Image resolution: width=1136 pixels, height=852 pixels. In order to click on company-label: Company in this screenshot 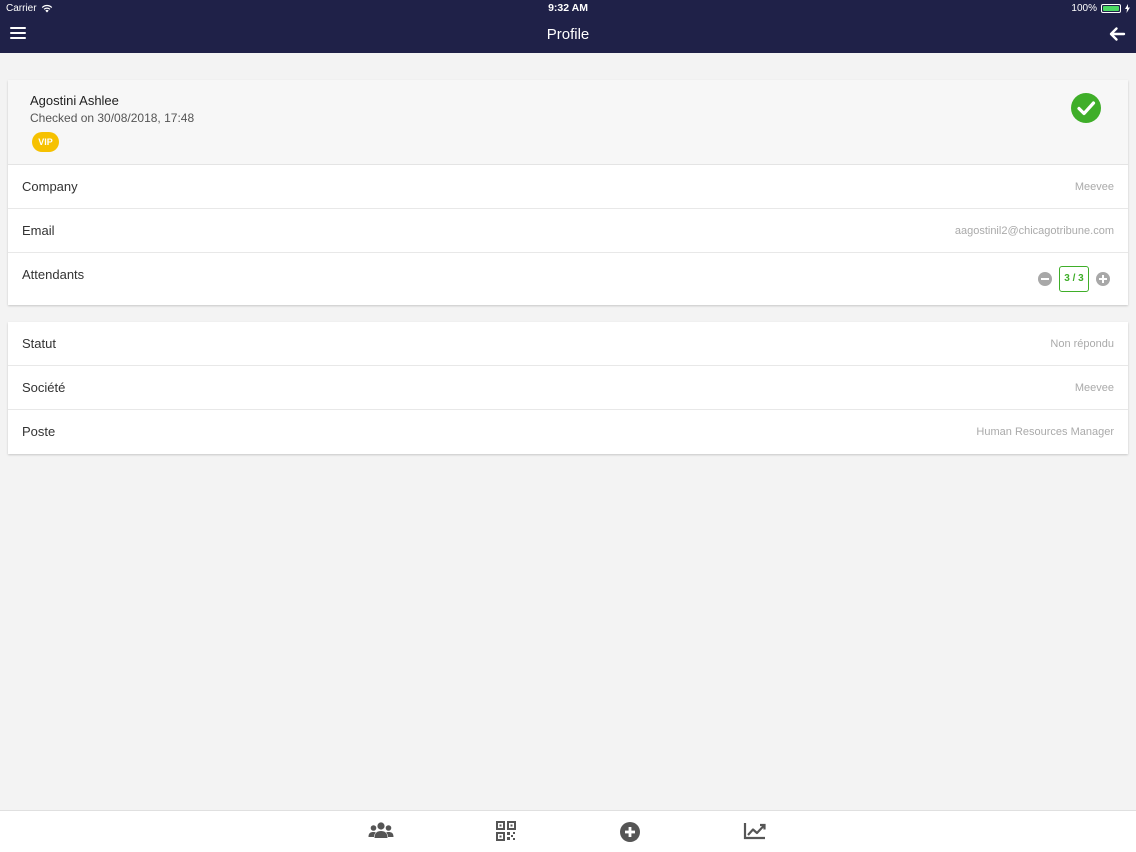, I will do `click(50, 186)`.